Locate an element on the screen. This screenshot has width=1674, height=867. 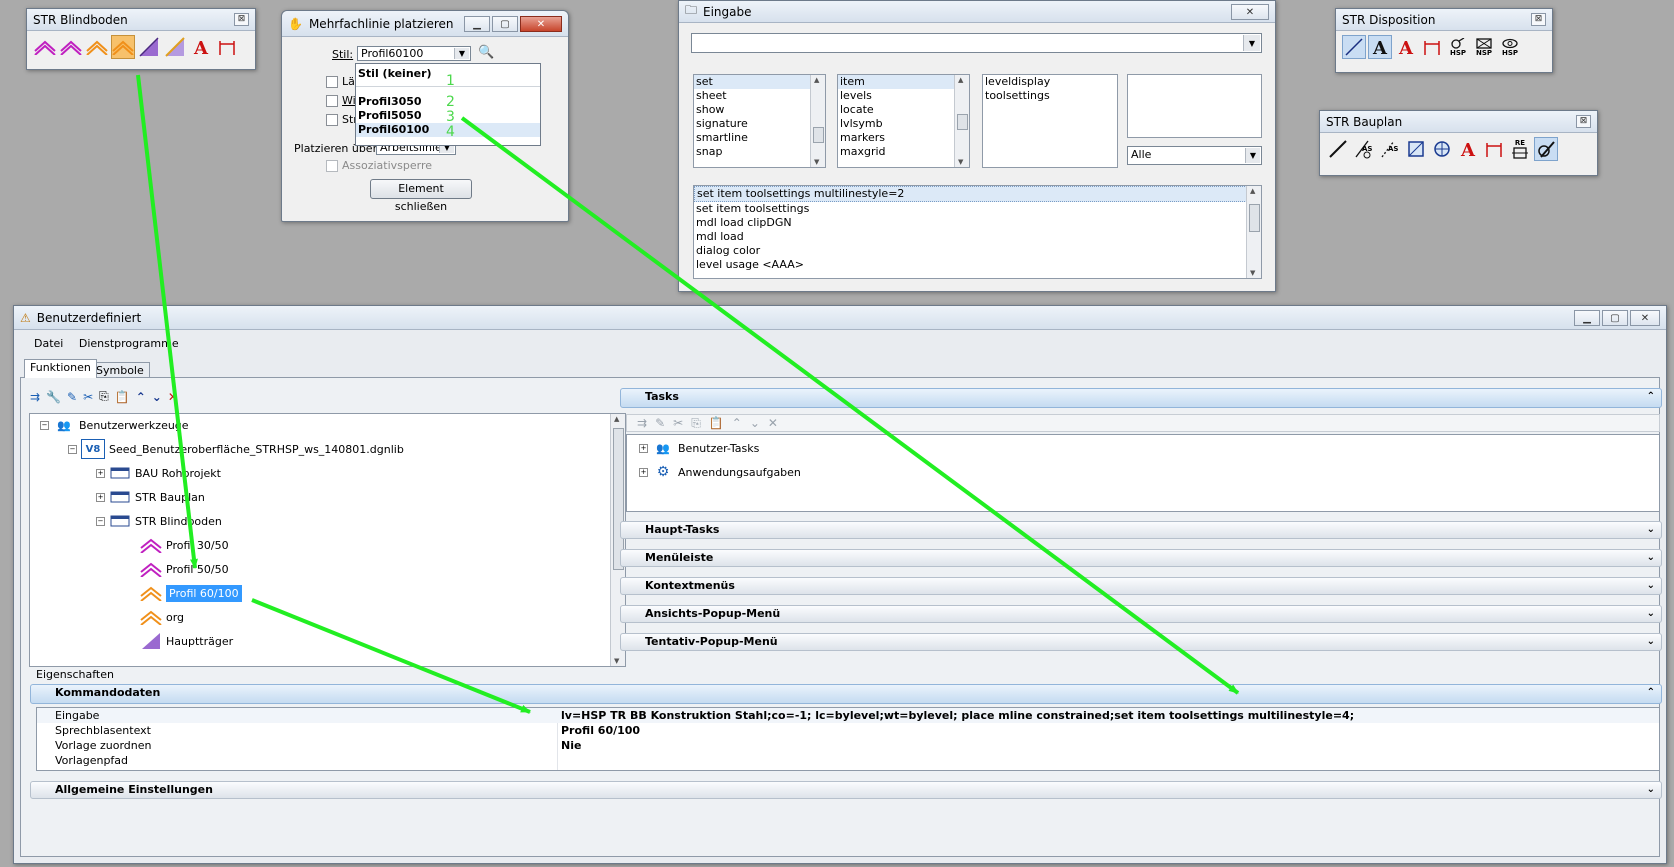
check-row-strecke: Str is located at coordinates (342, 119).